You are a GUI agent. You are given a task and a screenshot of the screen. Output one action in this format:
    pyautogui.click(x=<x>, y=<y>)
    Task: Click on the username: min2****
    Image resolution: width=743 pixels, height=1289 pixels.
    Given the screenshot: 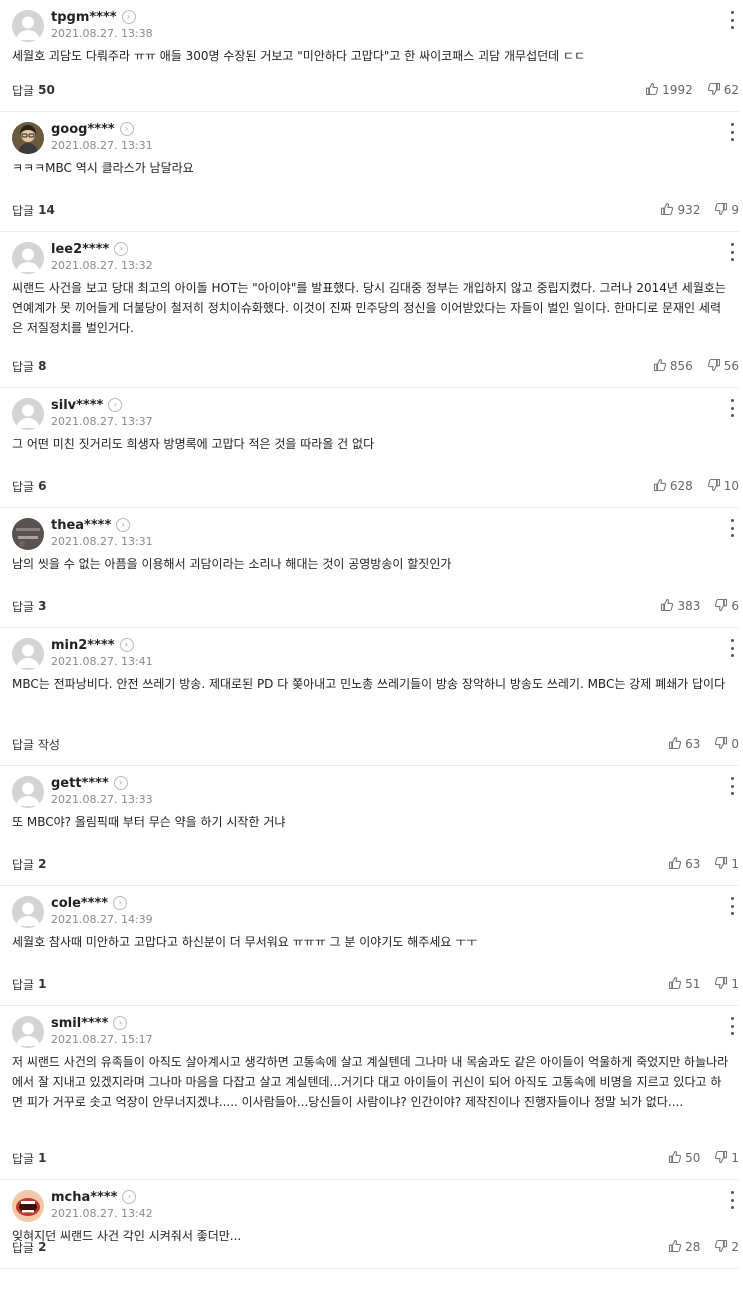 What is the action you would take?
    pyautogui.click(x=83, y=645)
    